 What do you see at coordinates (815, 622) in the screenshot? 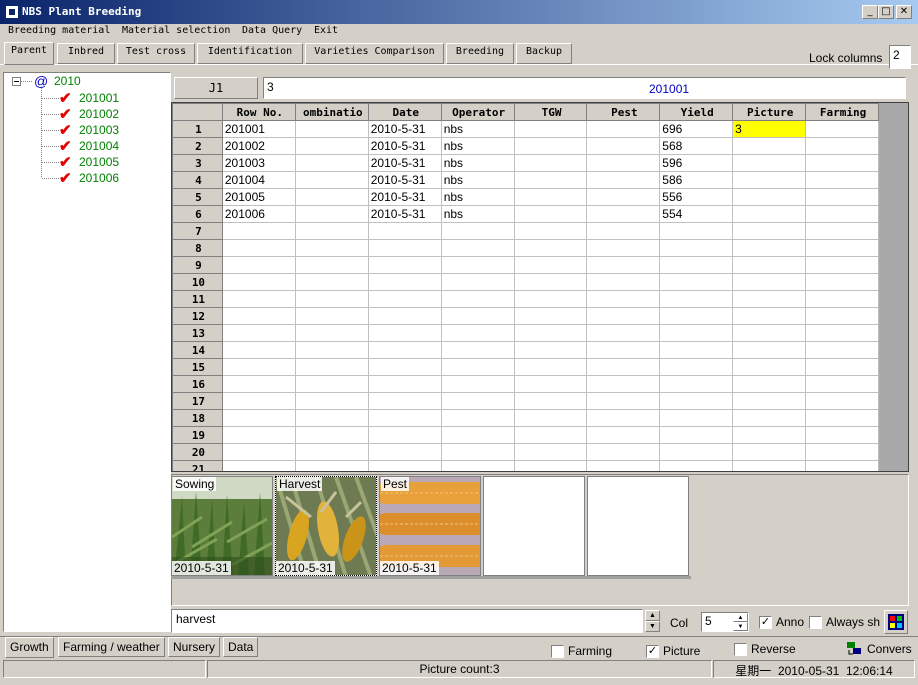
I see `always-show-checkbox` at bounding box center [815, 622].